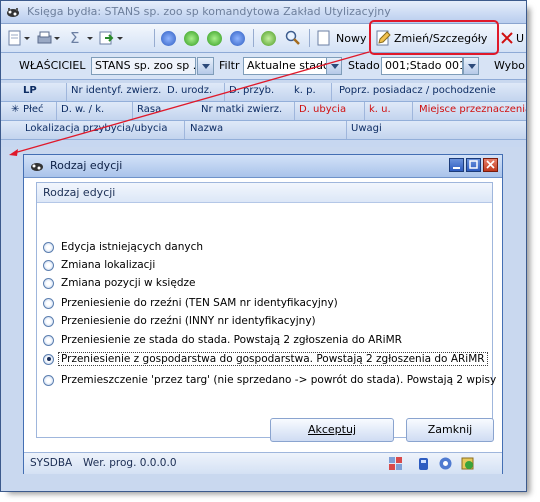 The height and width of the screenshot is (502, 540). Describe the element at coordinates (189, 103) in the screenshot. I see `annotation-arrow-icon` at that location.